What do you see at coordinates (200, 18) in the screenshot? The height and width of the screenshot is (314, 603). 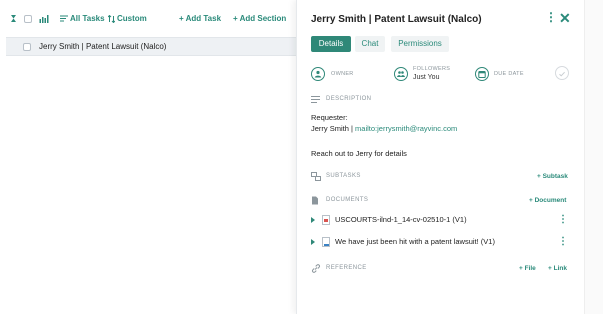 I see `add-task-button: + Add Task` at bounding box center [200, 18].